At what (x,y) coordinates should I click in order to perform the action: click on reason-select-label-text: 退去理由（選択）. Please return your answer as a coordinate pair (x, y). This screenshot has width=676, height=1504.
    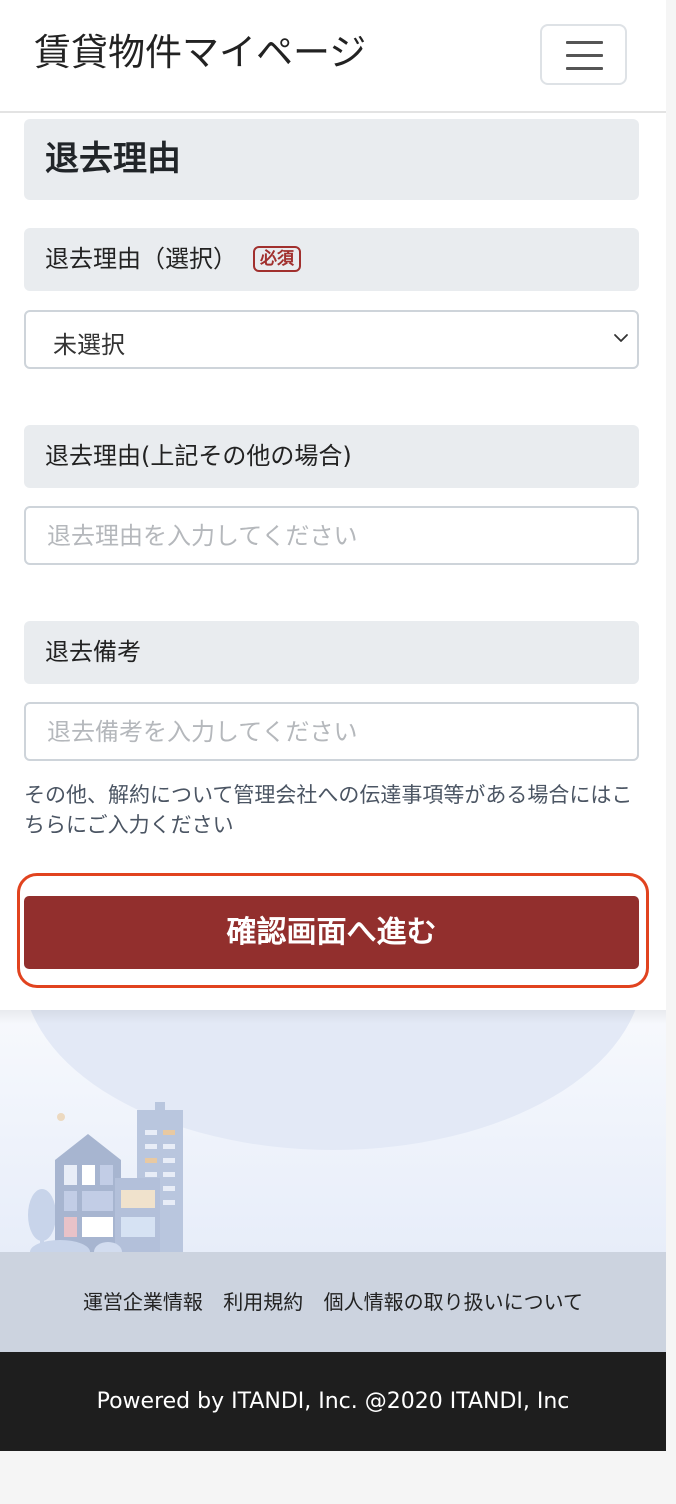
    Looking at the image, I should click on (141, 259).